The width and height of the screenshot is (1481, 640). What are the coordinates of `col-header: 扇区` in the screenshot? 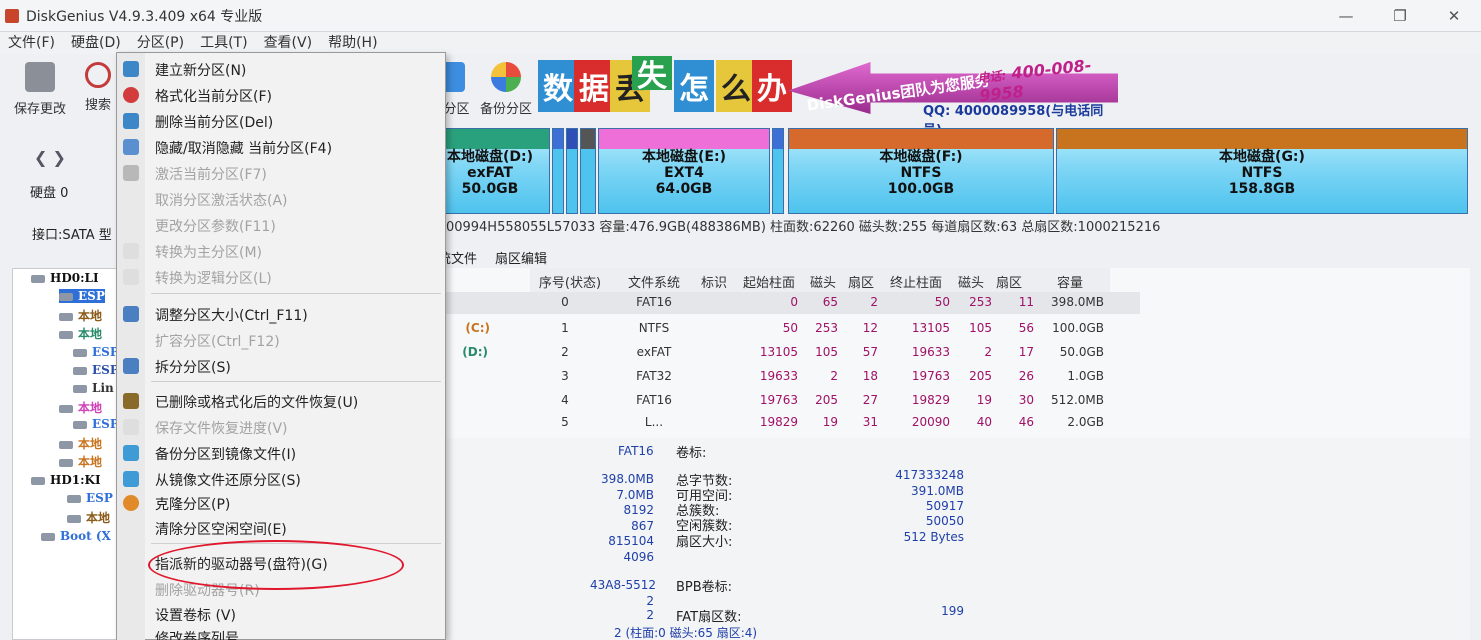 It's located at (860, 283).